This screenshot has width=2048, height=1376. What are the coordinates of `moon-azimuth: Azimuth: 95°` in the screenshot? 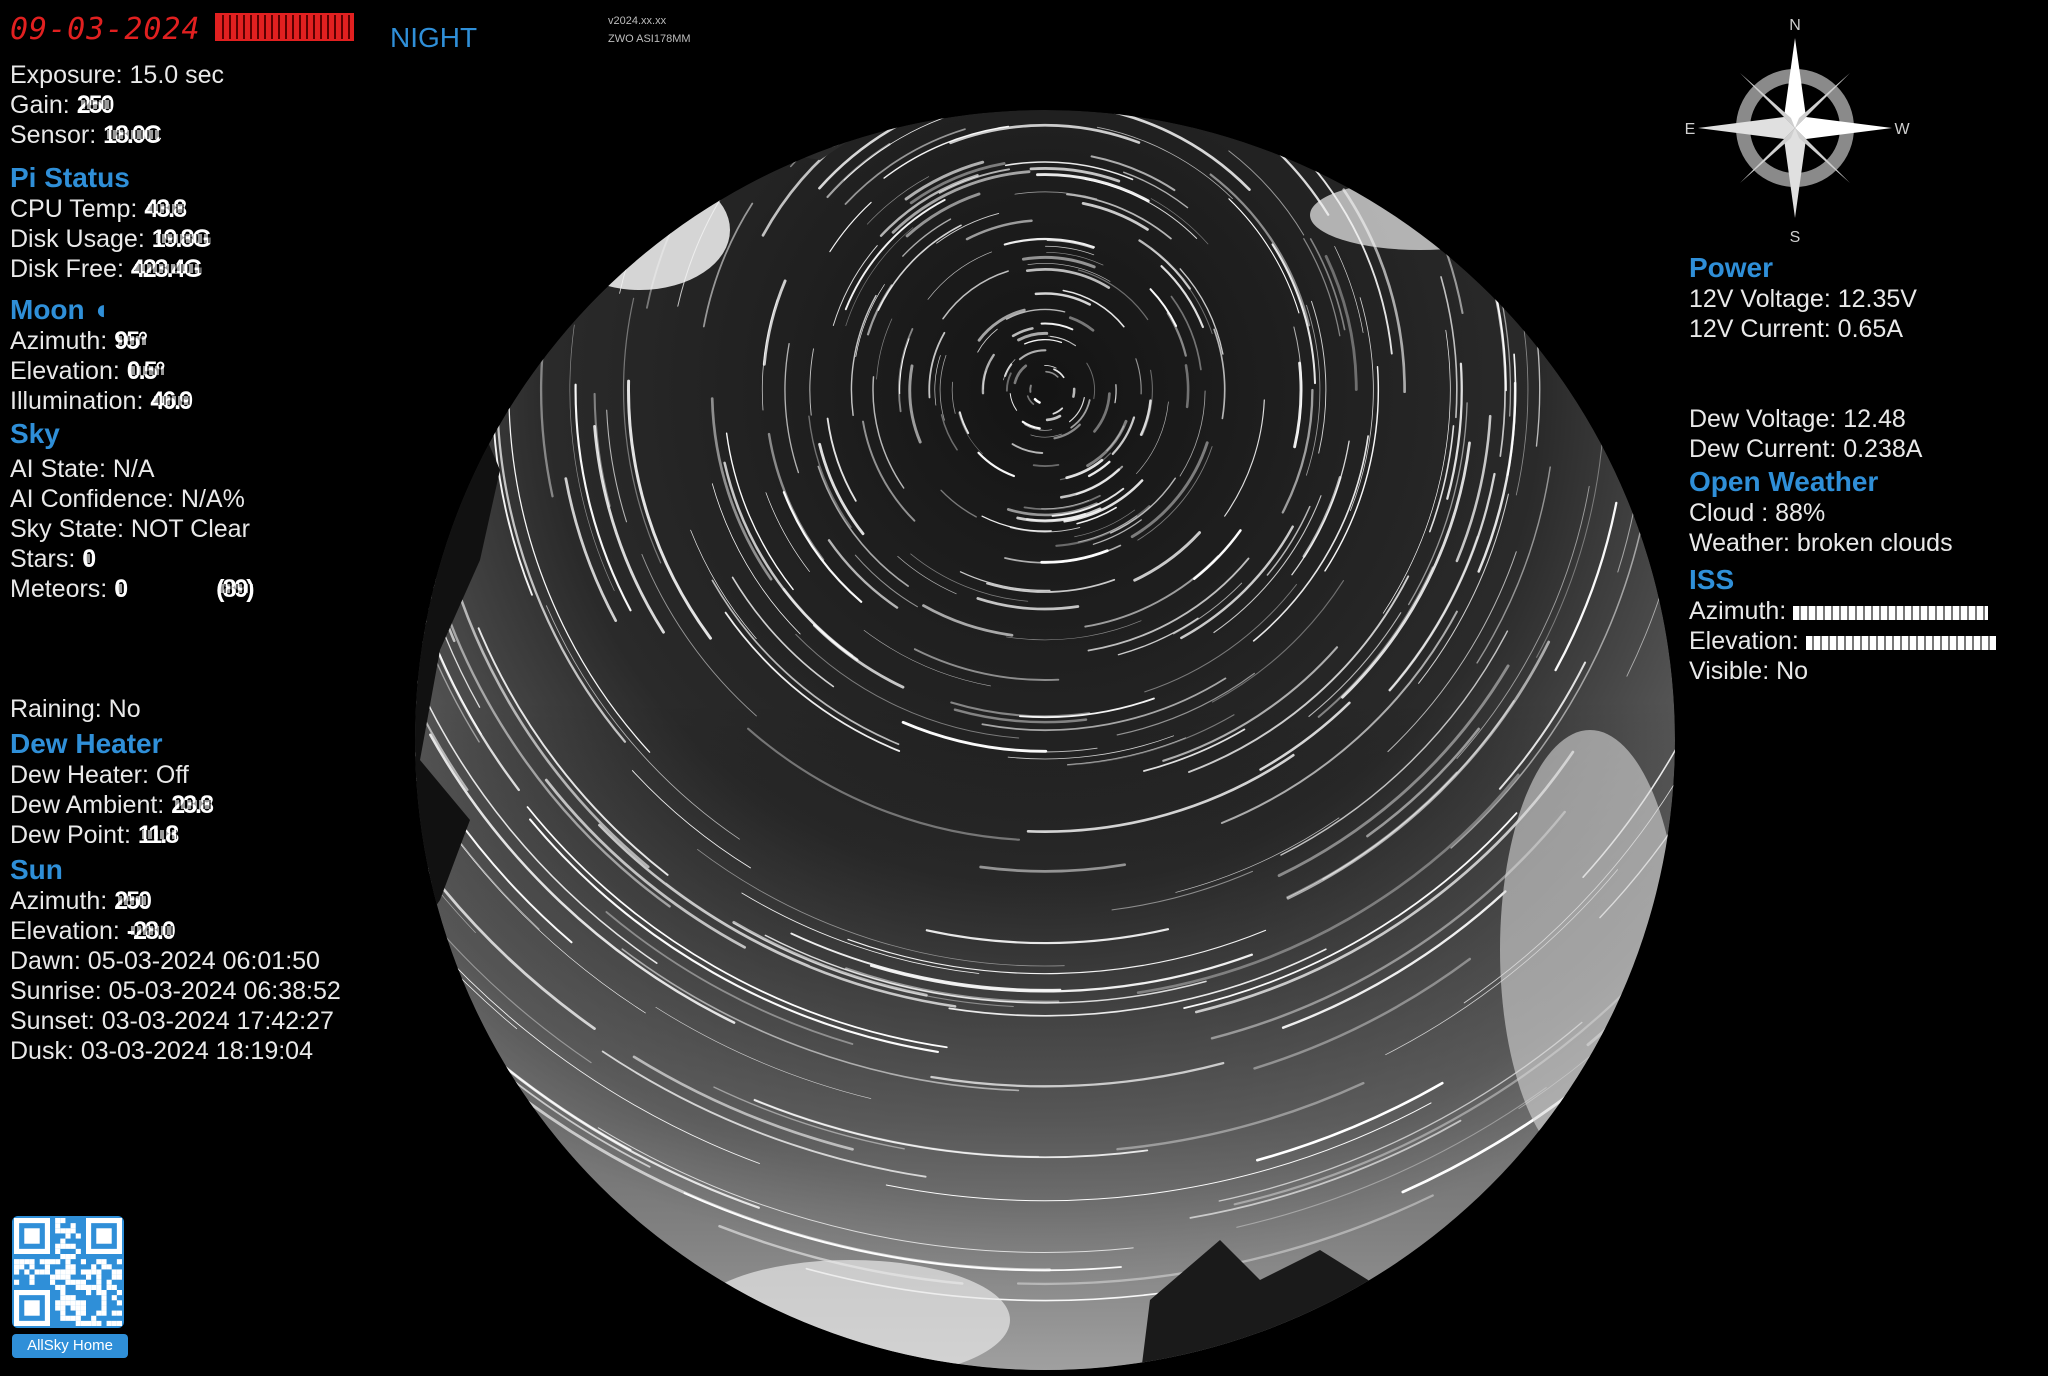 It's located at (175, 341).